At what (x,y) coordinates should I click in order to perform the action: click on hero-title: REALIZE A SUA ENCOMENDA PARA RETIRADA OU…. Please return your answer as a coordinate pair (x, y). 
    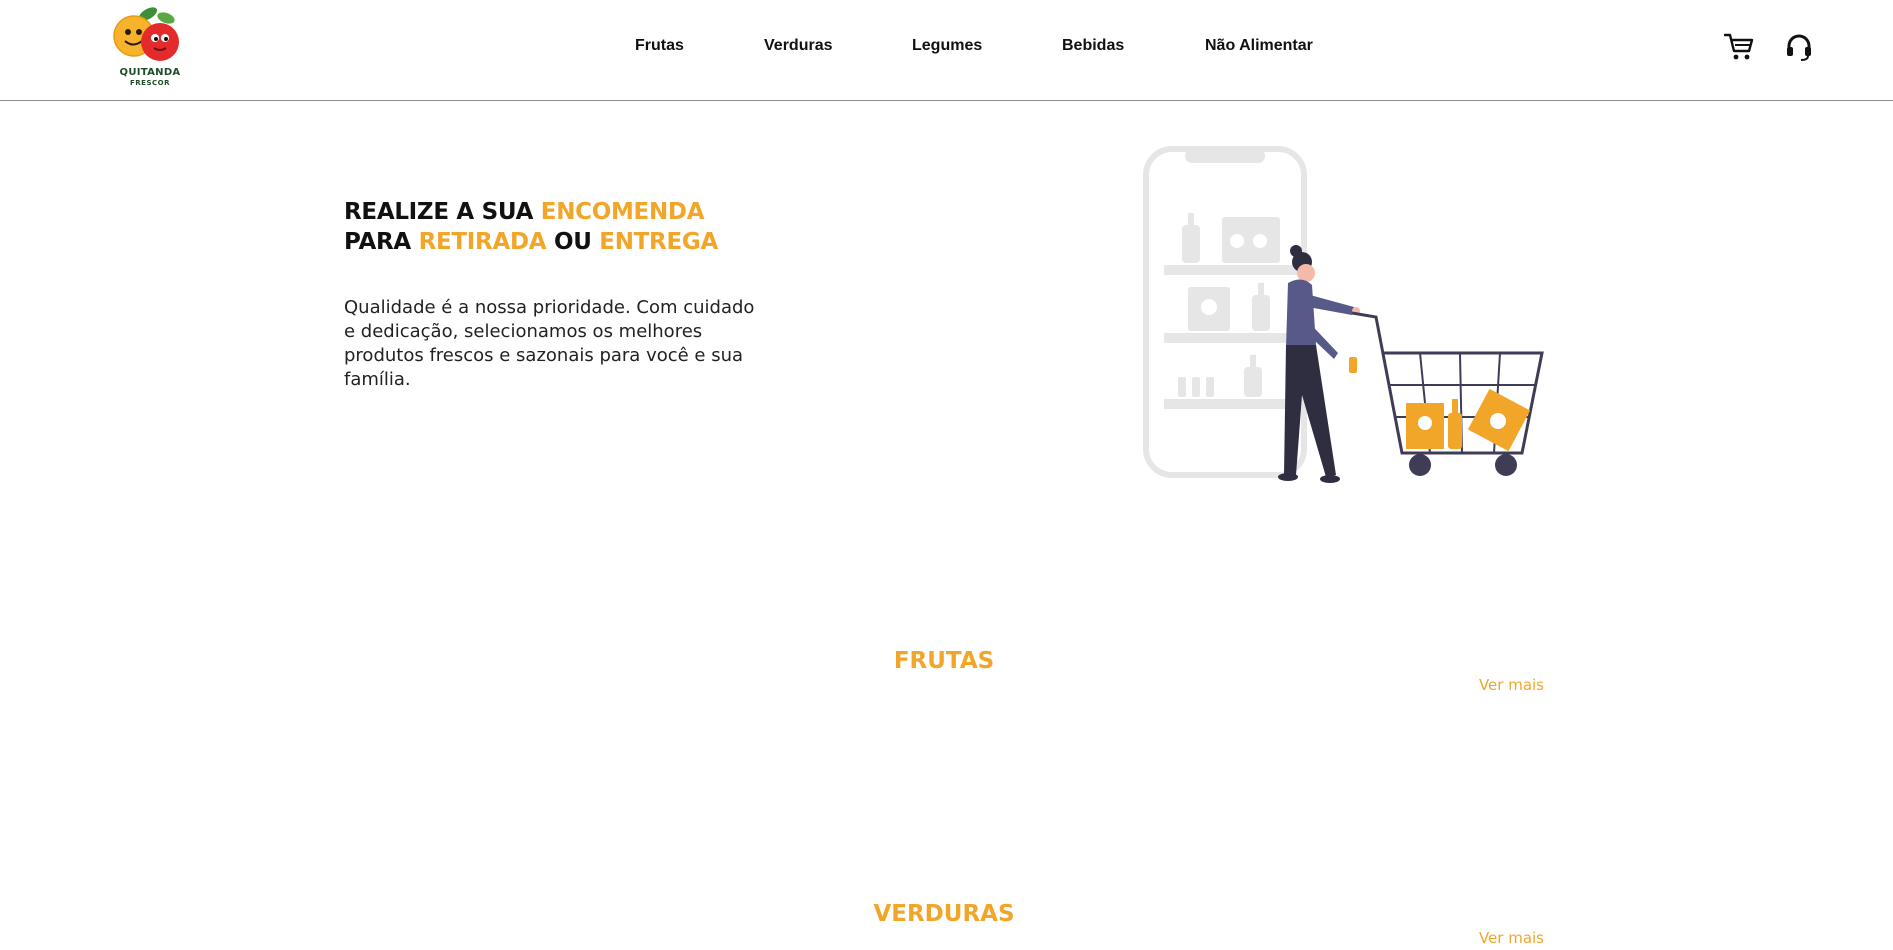
    Looking at the image, I should click on (604, 227).